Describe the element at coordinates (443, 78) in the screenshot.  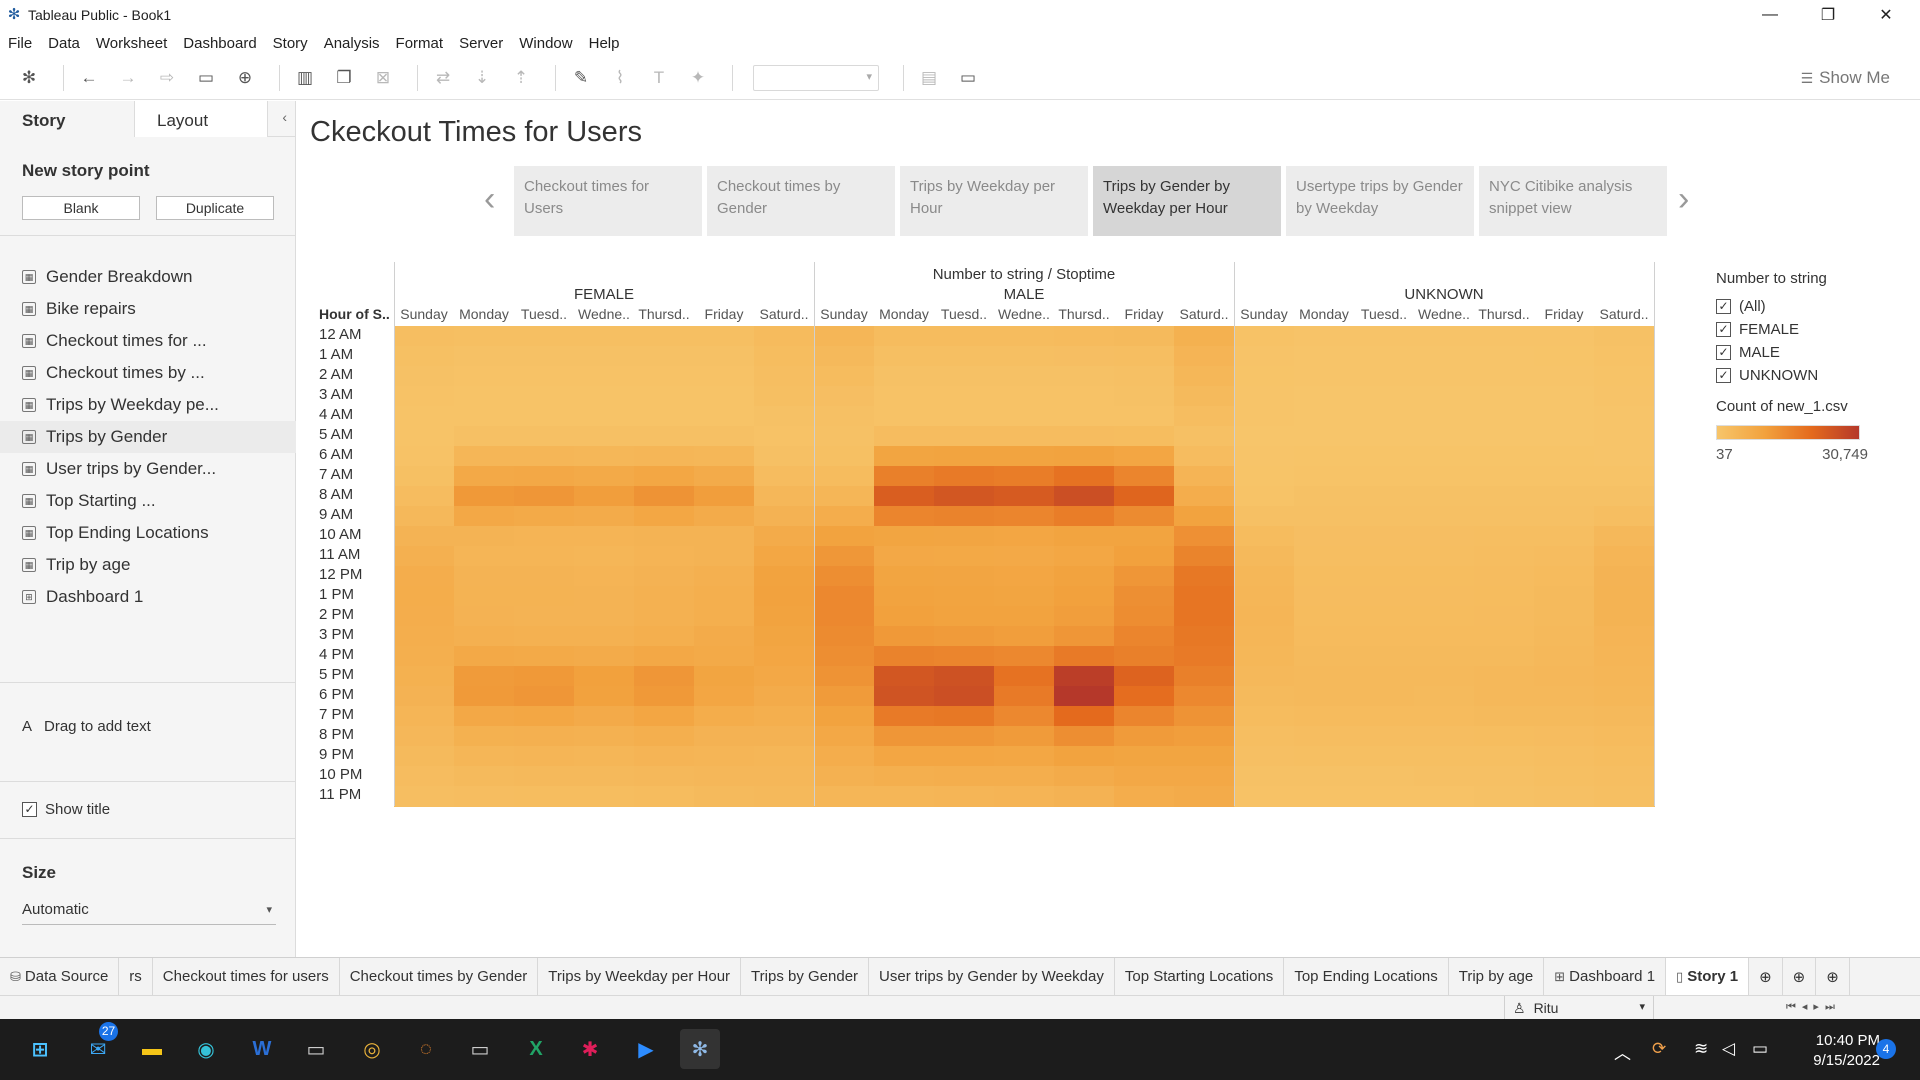
I see `swap-icon: ⇄` at that location.